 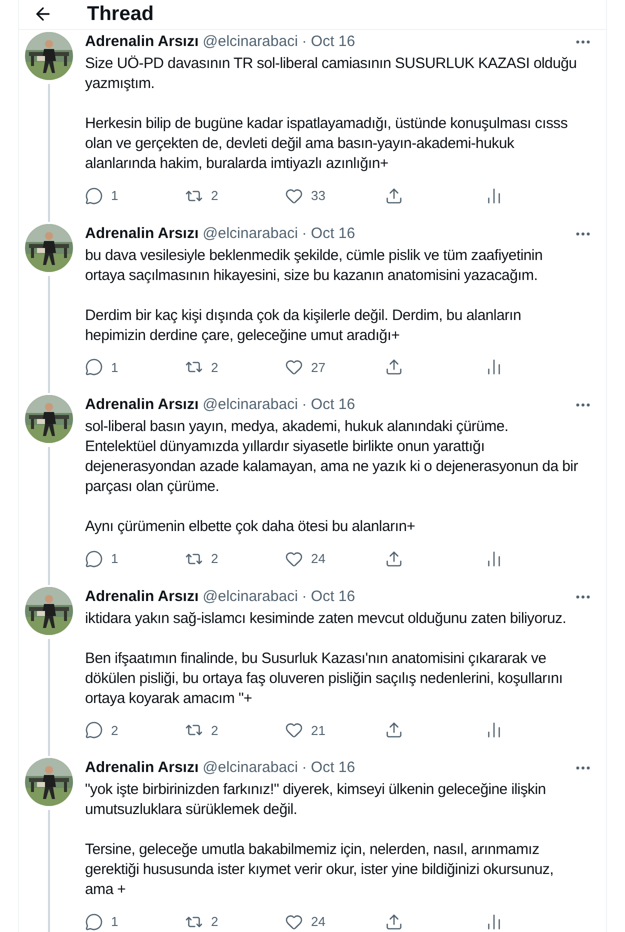 I want to click on like-count: 27, so click(x=318, y=367).